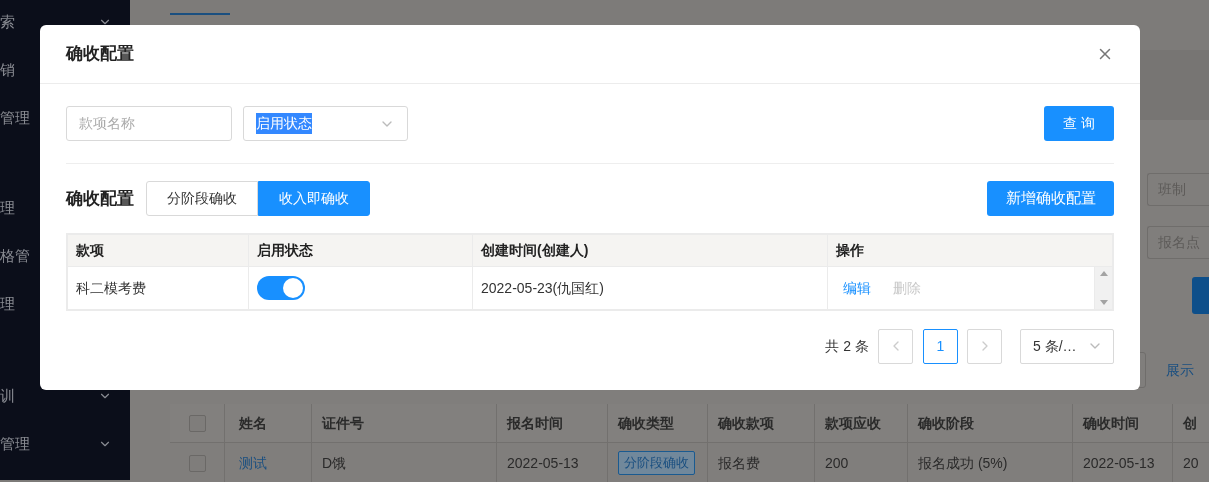 This screenshot has height=482, width=1209. What do you see at coordinates (149, 123) in the screenshot?
I see `item-name-field: 款项名称` at bounding box center [149, 123].